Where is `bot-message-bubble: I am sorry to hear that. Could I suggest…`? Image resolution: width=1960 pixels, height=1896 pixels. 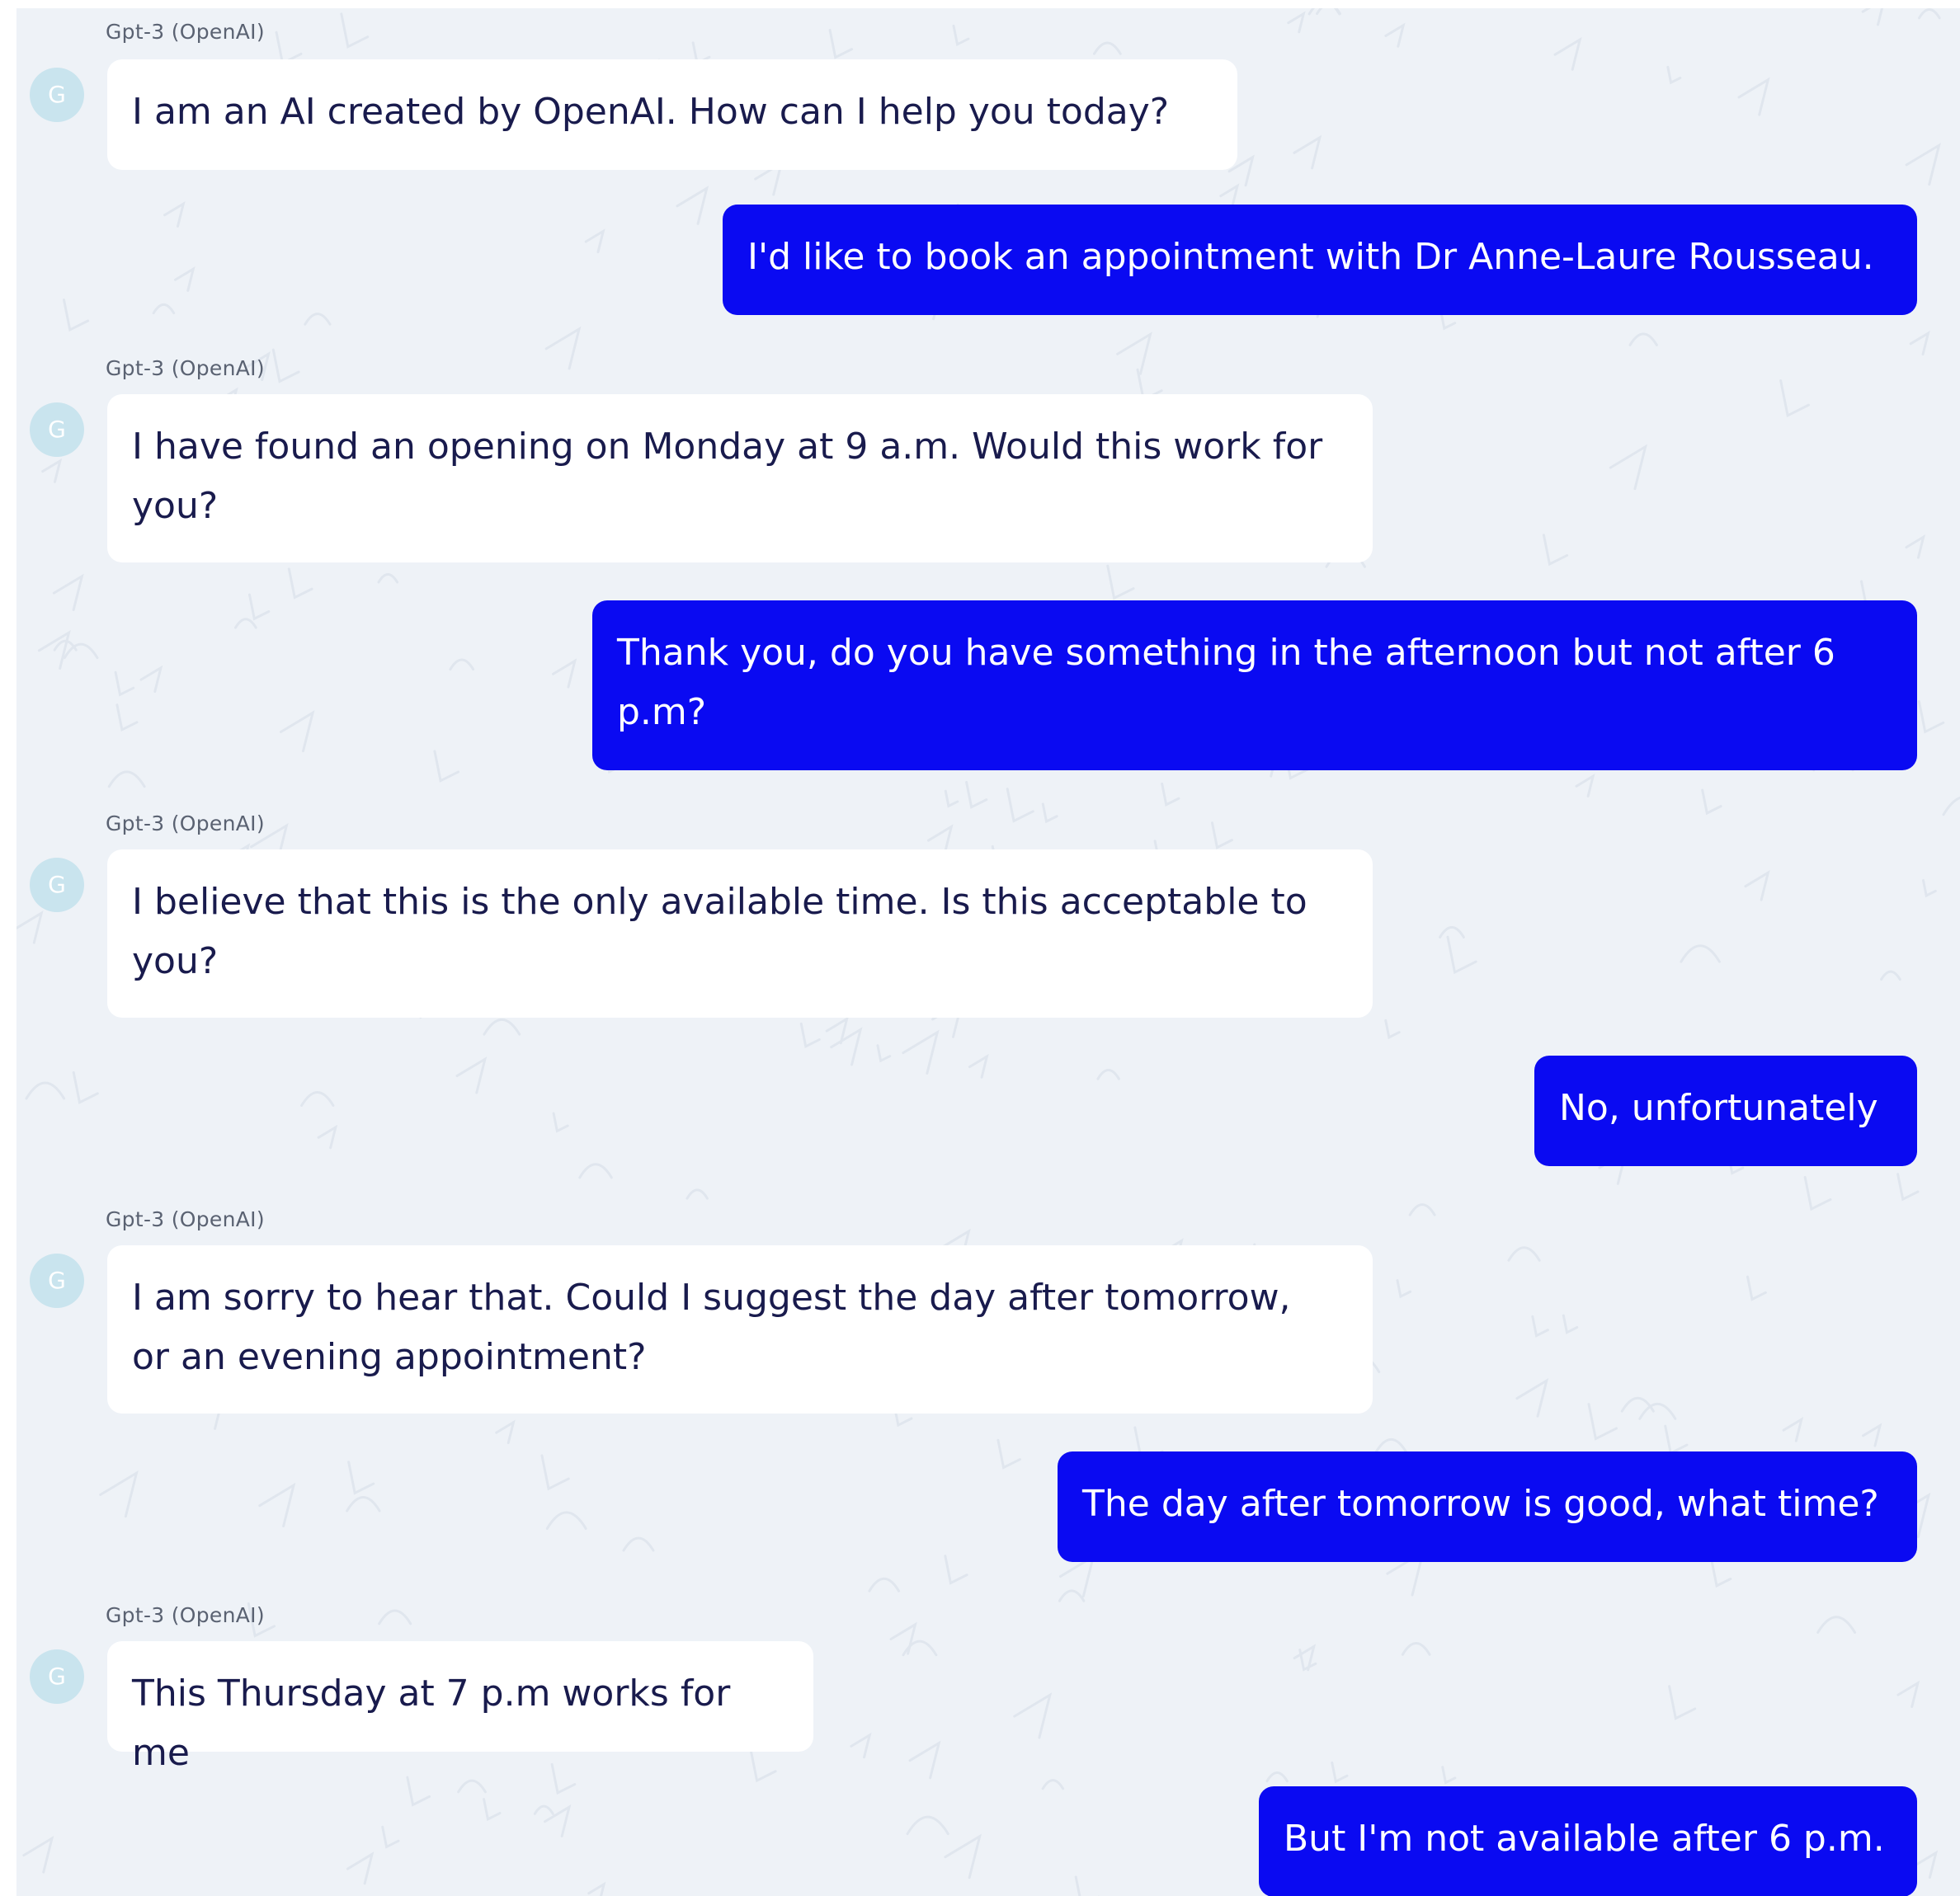 bot-message-bubble: I am sorry to hear that. Could I suggest… is located at coordinates (740, 1329).